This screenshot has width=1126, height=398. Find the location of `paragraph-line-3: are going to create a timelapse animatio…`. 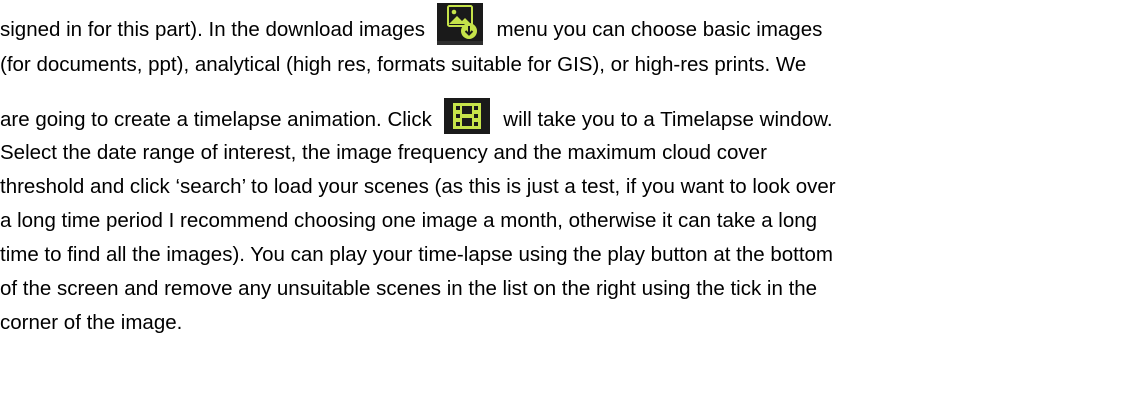

paragraph-line-3: are going to create a timelapse animatio… is located at coordinates (416, 116).